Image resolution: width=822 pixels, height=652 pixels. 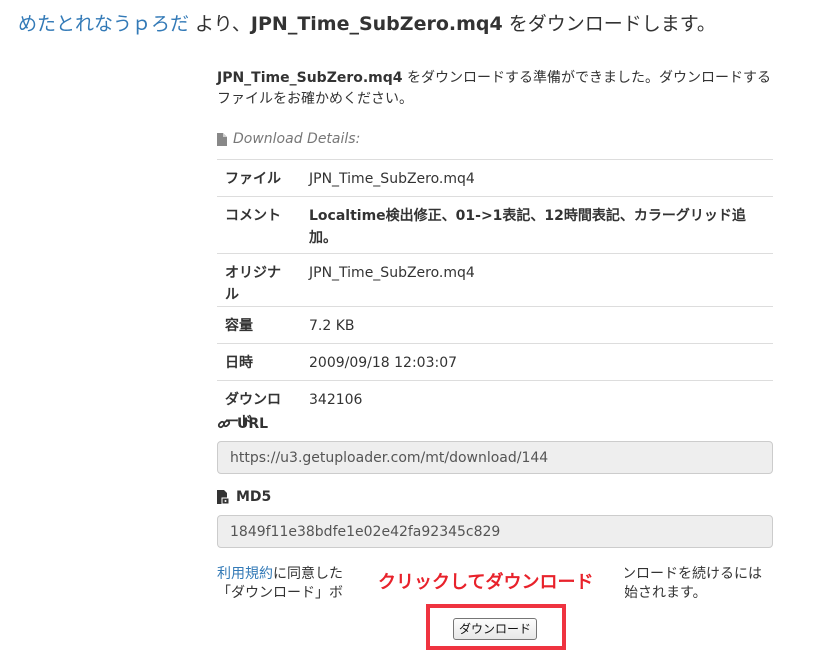 What do you see at coordinates (537, 325) in the screenshot?
I see `row-value: 7.2 KB` at bounding box center [537, 325].